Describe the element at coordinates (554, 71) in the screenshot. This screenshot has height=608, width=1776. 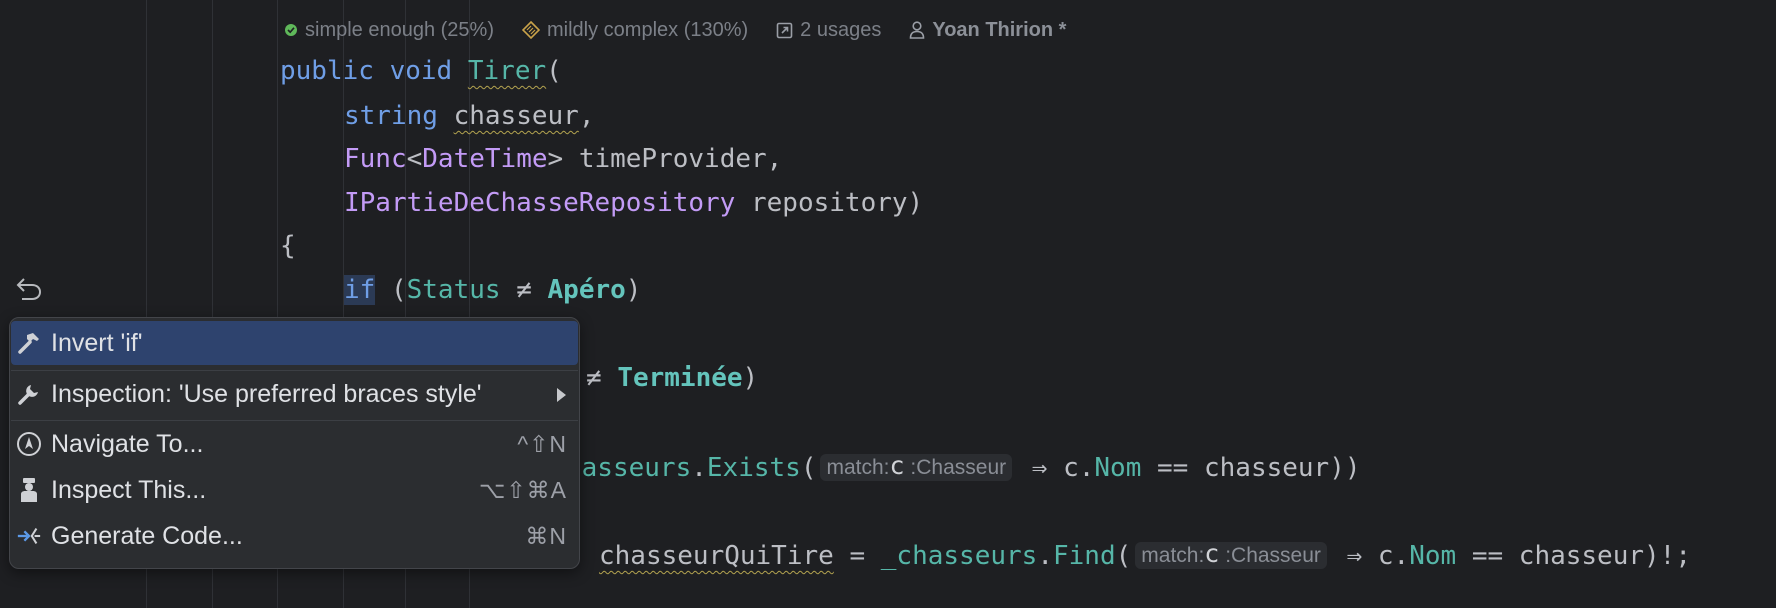
I see `open-paren: (` at that location.